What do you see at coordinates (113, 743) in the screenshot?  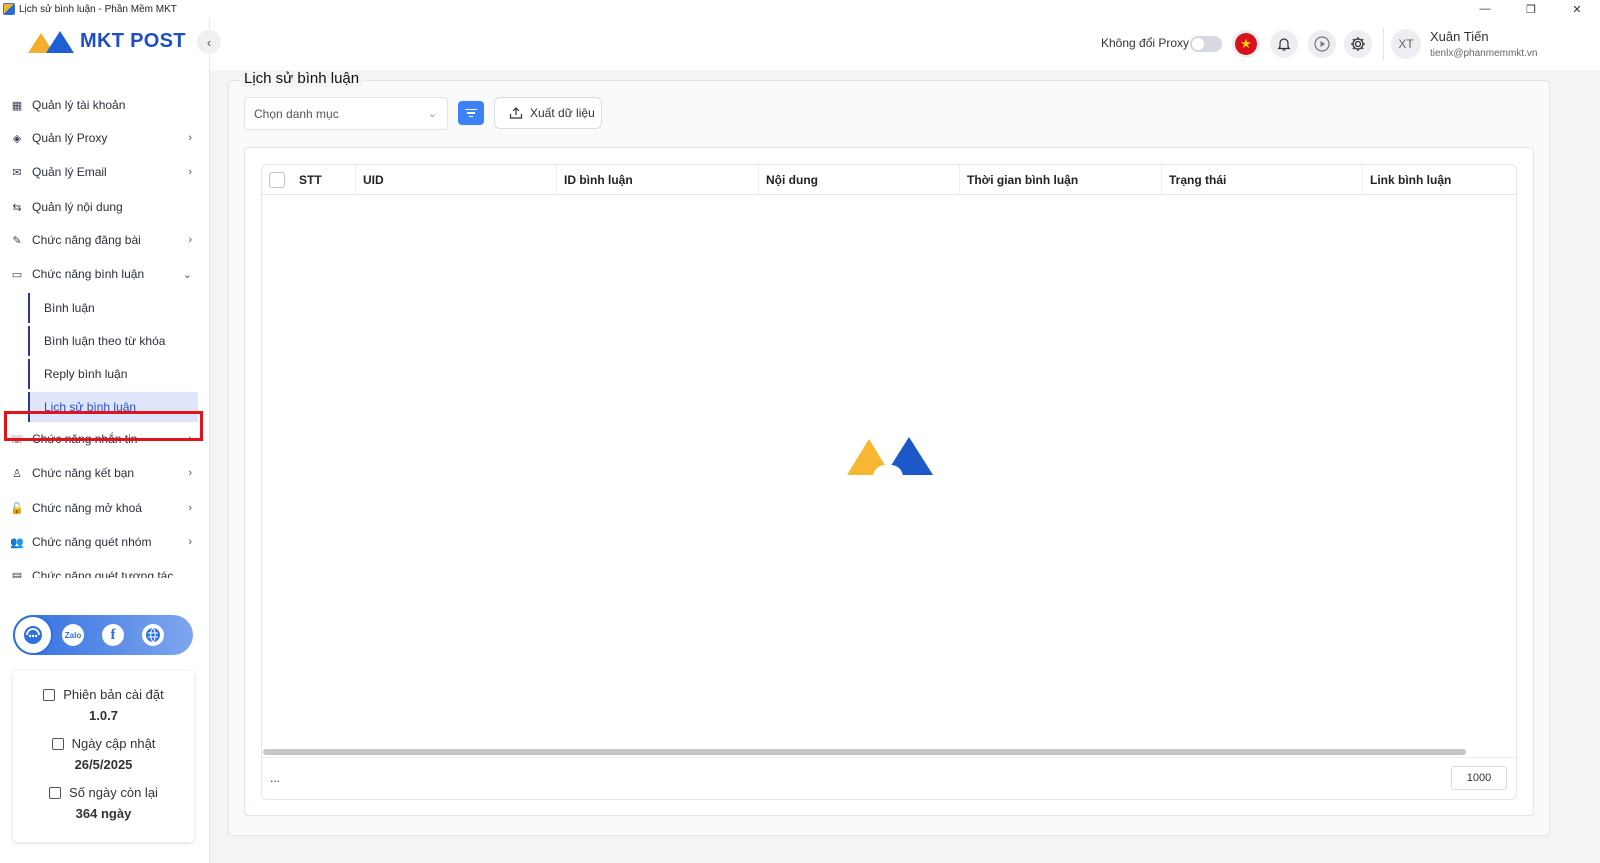 I see `update-label: Ngày cập nhật` at bounding box center [113, 743].